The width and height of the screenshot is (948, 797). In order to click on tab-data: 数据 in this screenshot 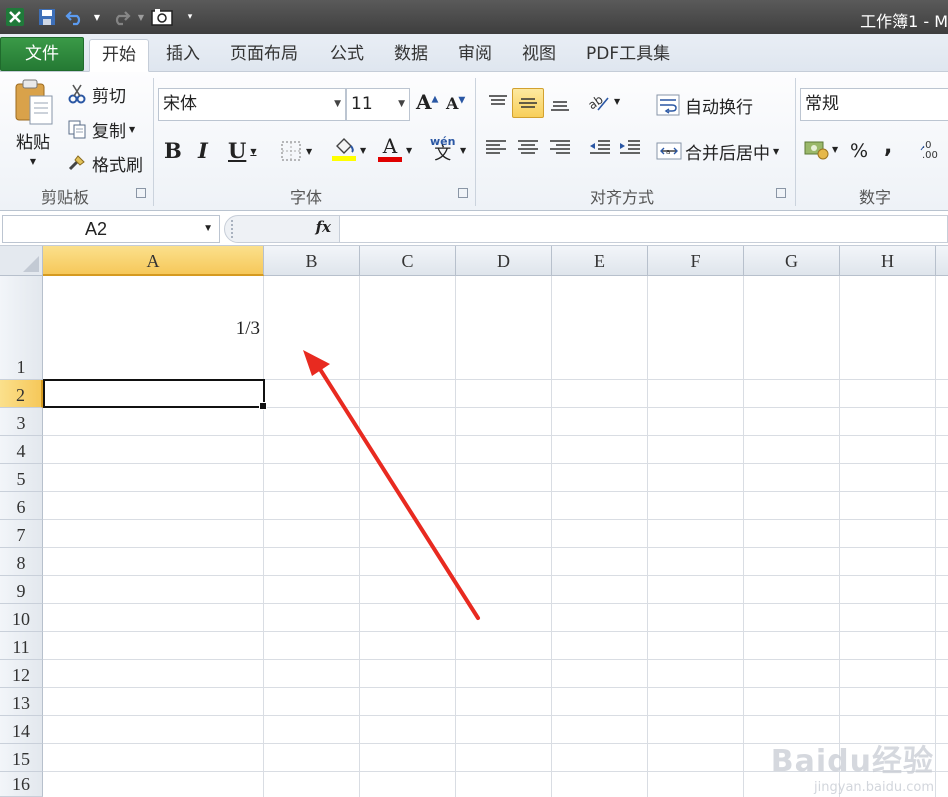, I will do `click(411, 55)`.